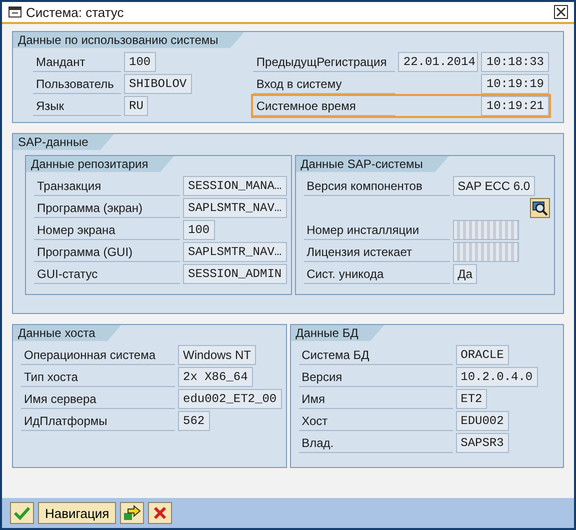 The height and width of the screenshot is (530, 576). I want to click on navigate-button, so click(132, 513).